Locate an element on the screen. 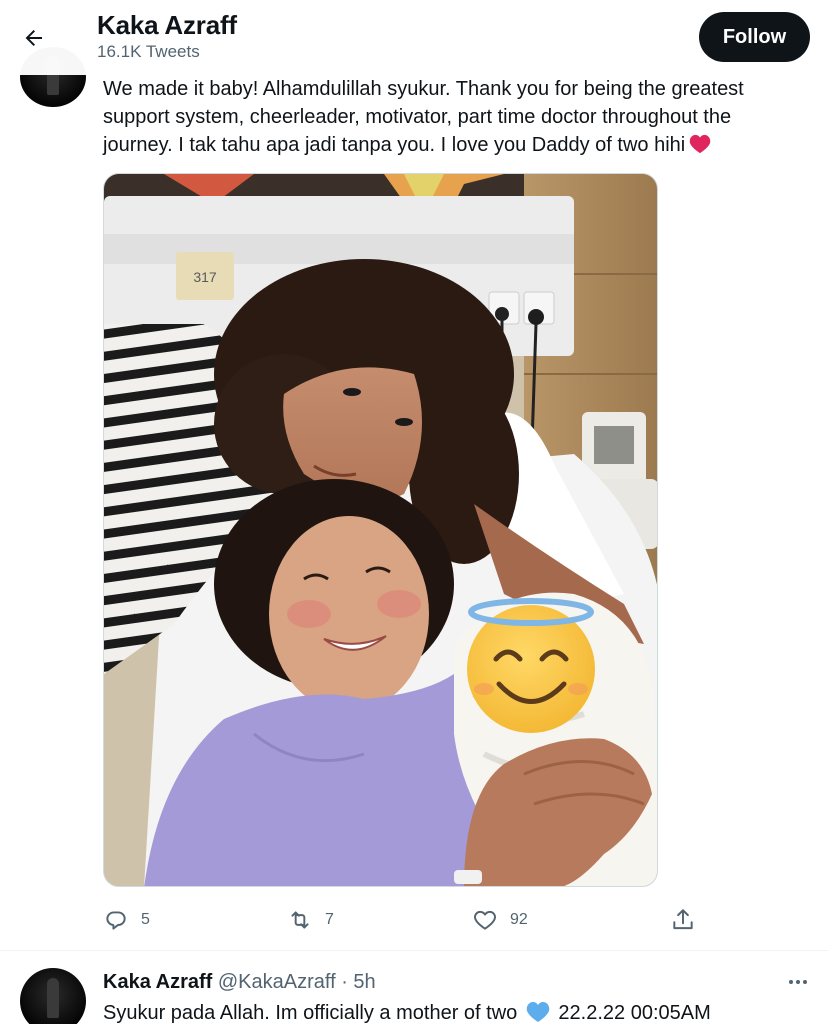 The width and height of the screenshot is (828, 1024). tweet-count: 16.1K Tweets is located at coordinates (148, 51).